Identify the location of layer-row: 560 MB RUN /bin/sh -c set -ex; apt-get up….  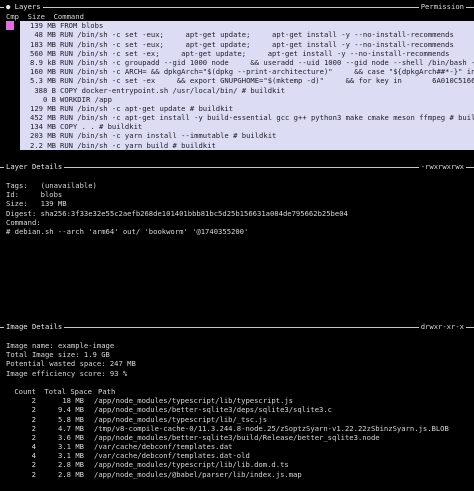
(240, 53).